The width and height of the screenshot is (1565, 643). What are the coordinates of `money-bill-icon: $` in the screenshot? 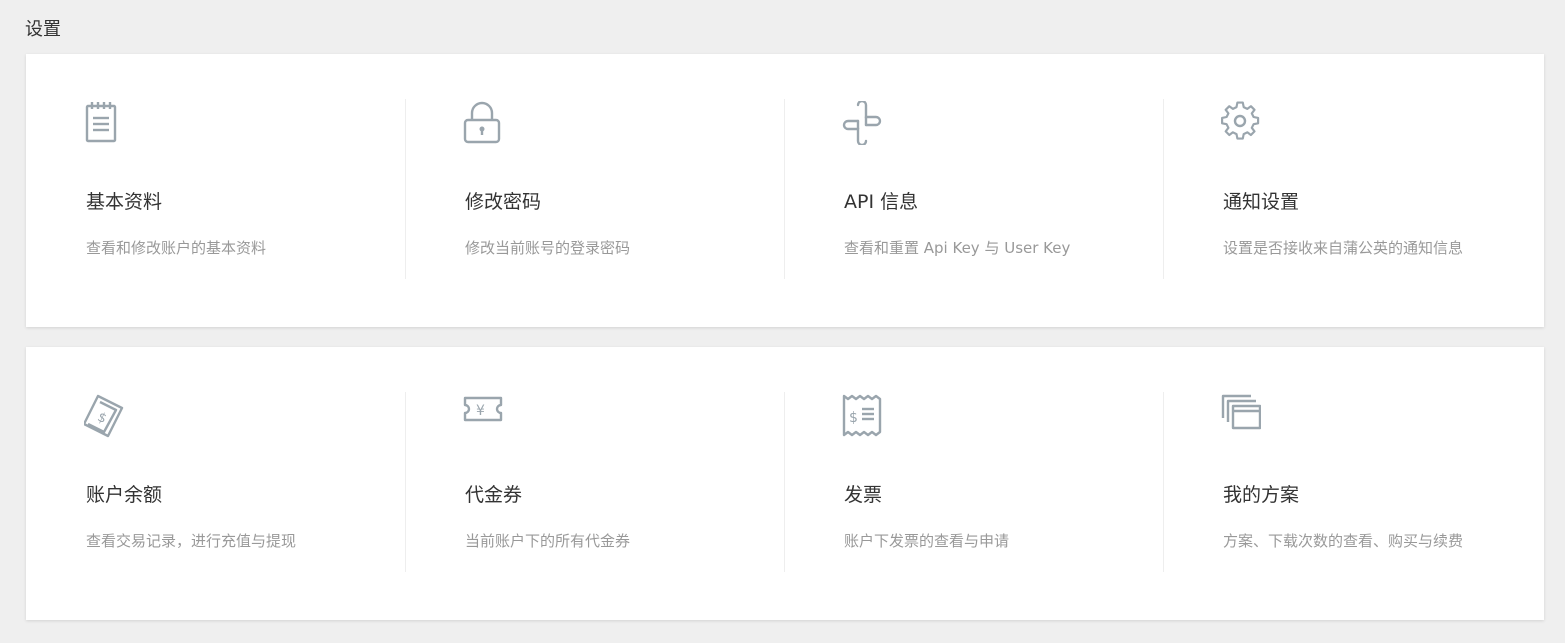 It's located at (103, 416).